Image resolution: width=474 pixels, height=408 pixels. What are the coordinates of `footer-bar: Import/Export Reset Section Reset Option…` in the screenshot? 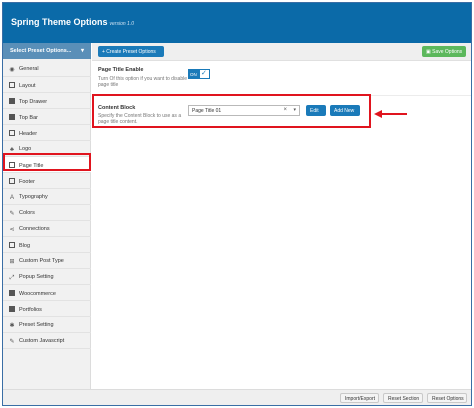 It's located at (237, 397).